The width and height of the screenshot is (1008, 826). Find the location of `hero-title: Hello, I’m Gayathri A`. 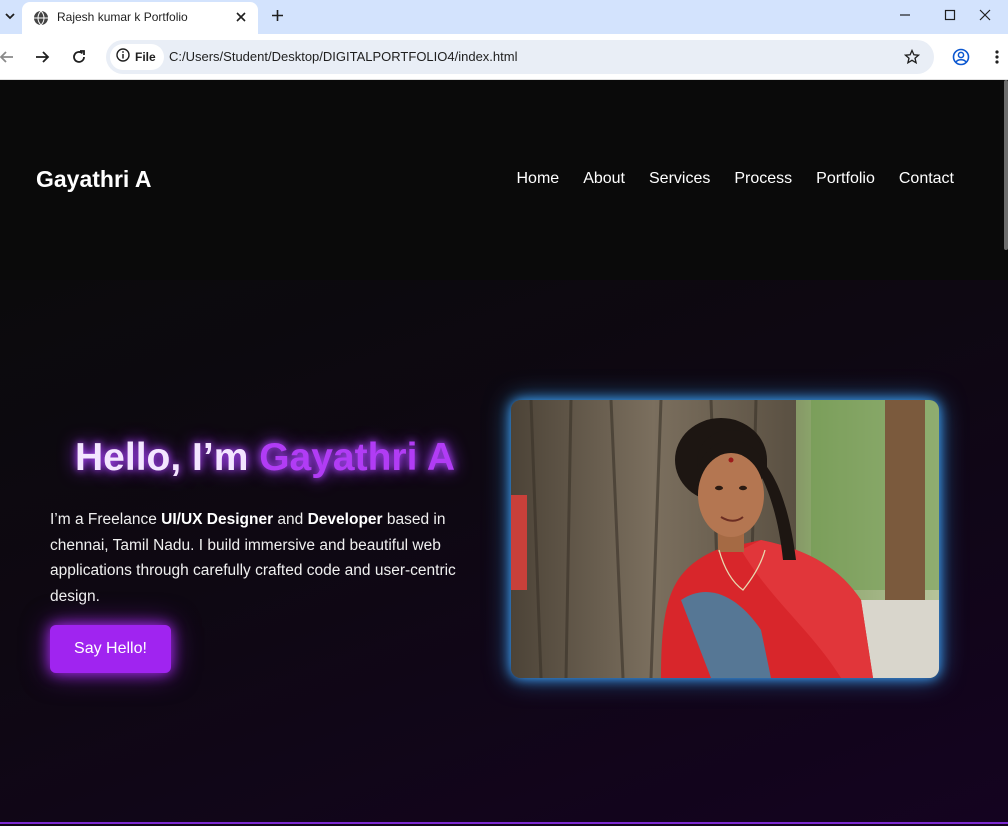

hero-title: Hello, I’m Gayathri A is located at coordinates (265, 458).